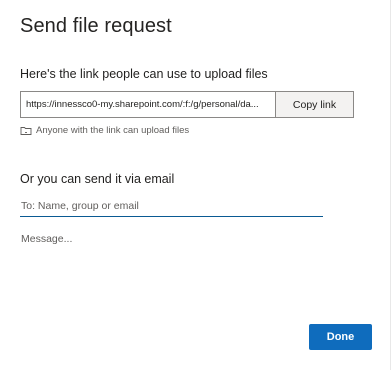 Image resolution: width=391 pixels, height=370 pixels. Describe the element at coordinates (314, 104) in the screenshot. I see `copy-link-button: Copy link` at that location.